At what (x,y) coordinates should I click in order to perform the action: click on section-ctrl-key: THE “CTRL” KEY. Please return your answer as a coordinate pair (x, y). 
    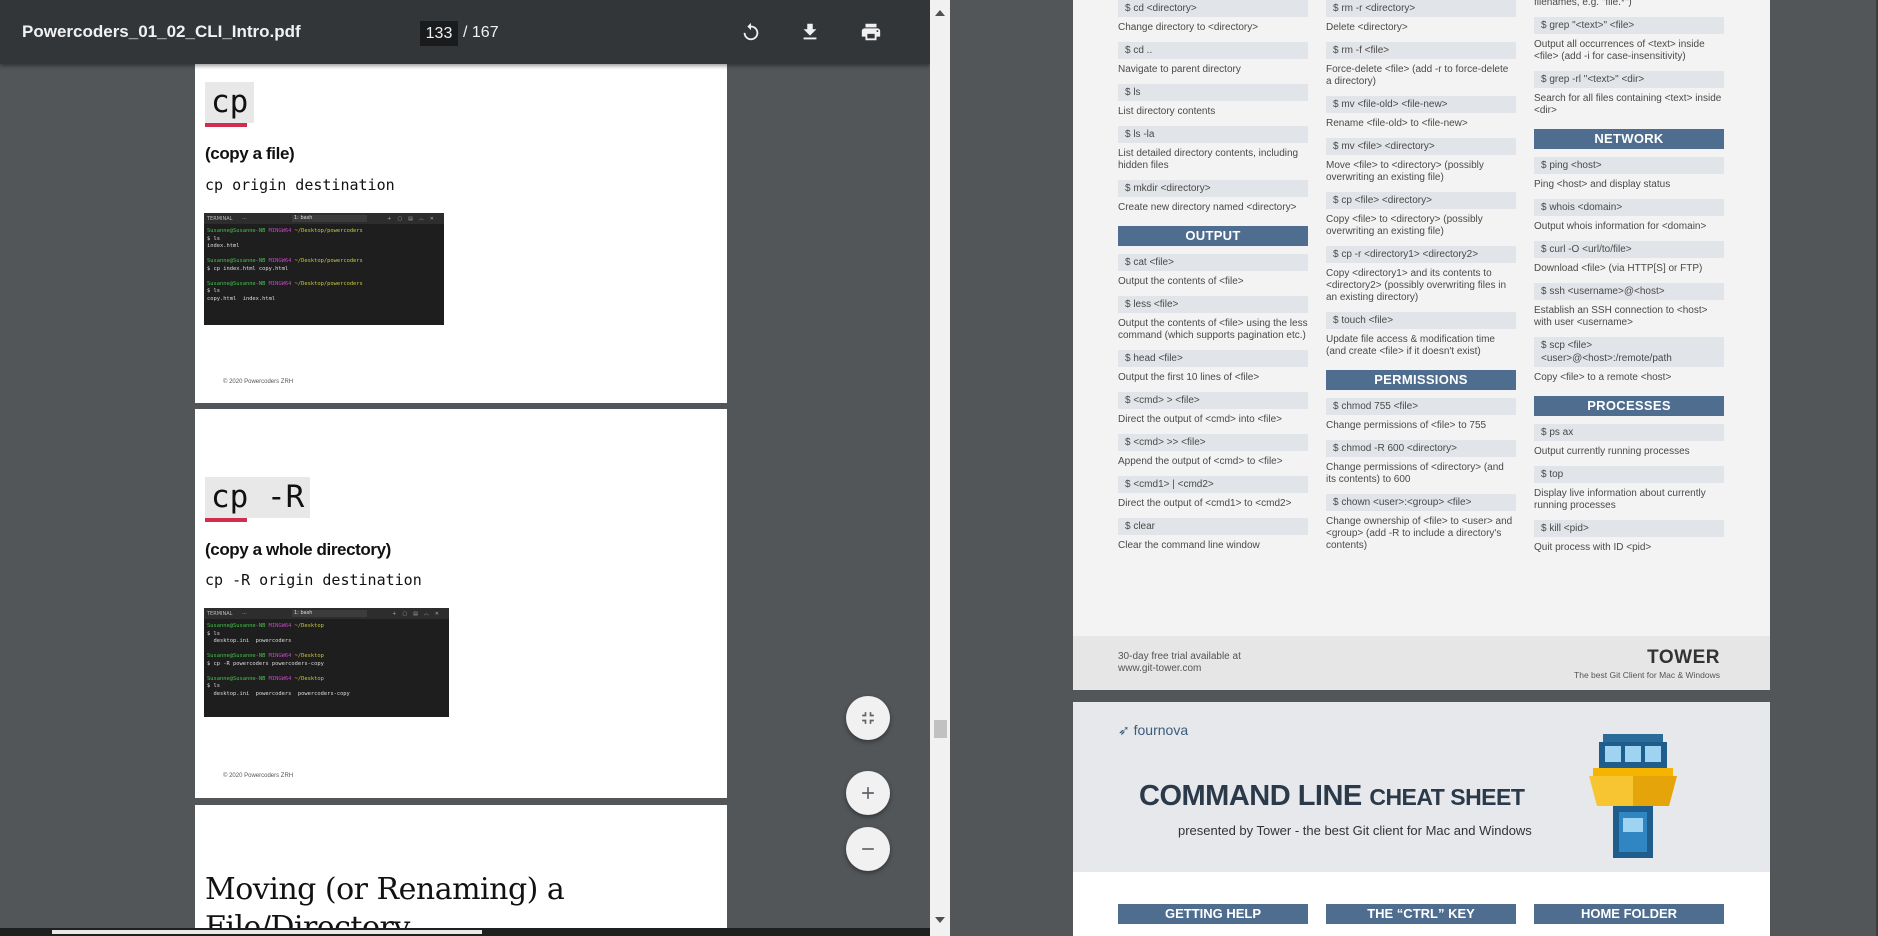
    Looking at the image, I should click on (1421, 914).